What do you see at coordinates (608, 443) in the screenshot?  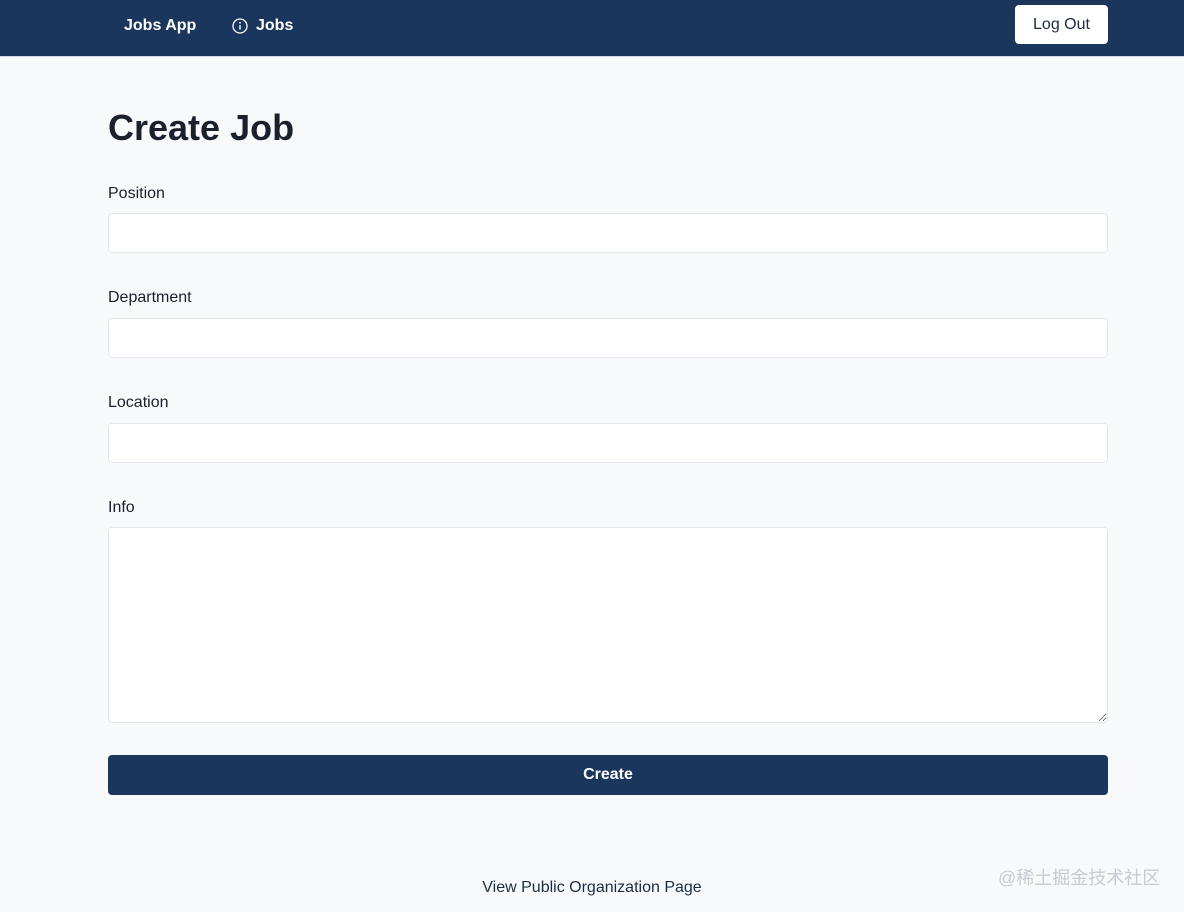 I see `location-input` at bounding box center [608, 443].